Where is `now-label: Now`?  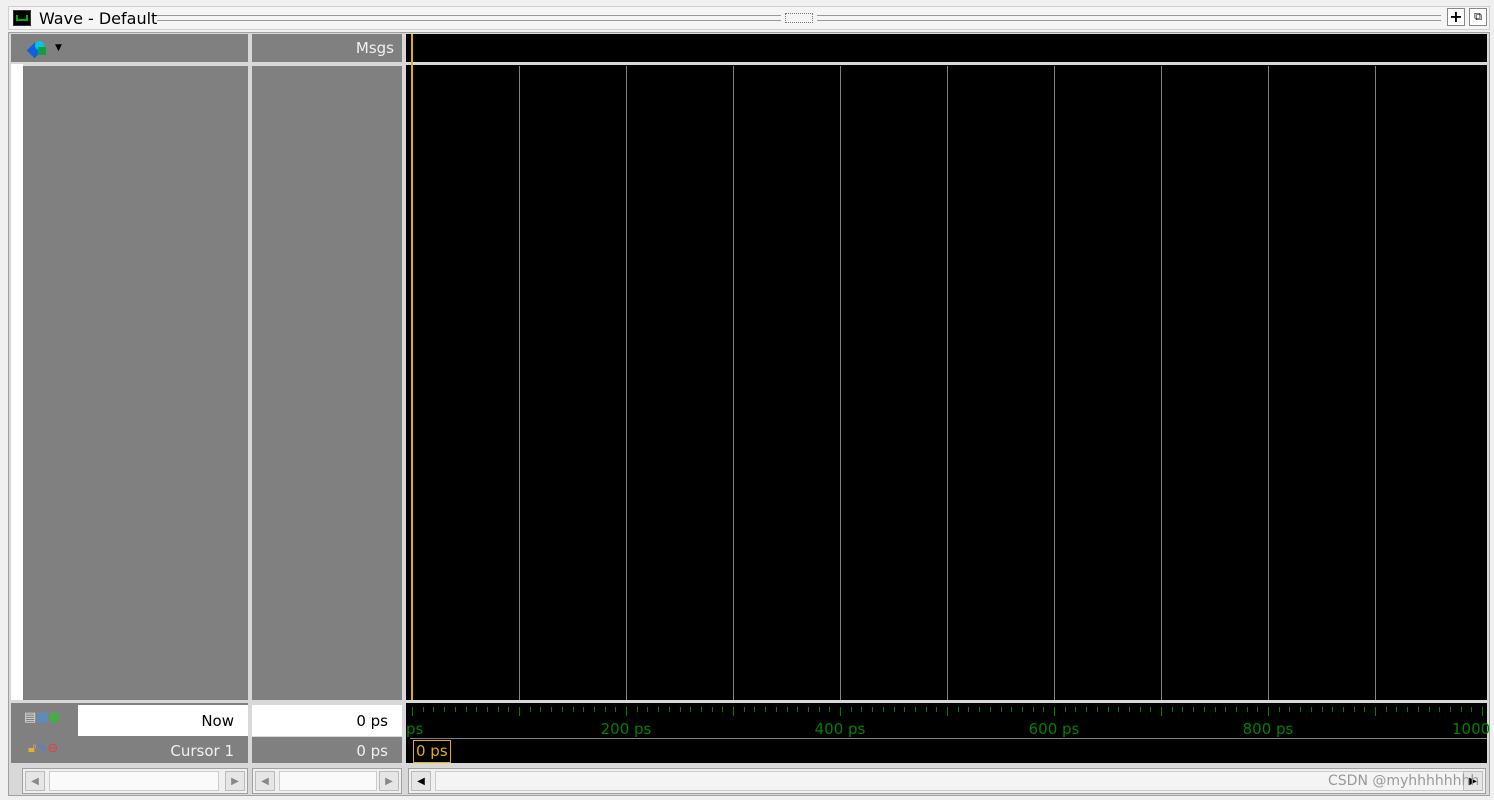
now-label: Now is located at coordinates (217, 721).